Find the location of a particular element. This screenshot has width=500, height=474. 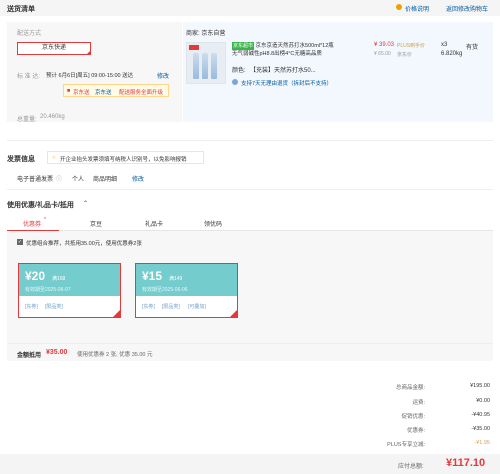

delivery-tags: ■ 京东送 京东送 配送服务全面升级 is located at coordinates (116, 90).